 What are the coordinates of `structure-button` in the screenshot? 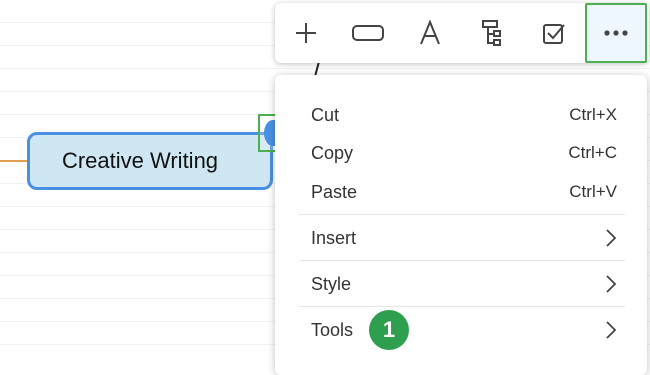 It's located at (492, 33).